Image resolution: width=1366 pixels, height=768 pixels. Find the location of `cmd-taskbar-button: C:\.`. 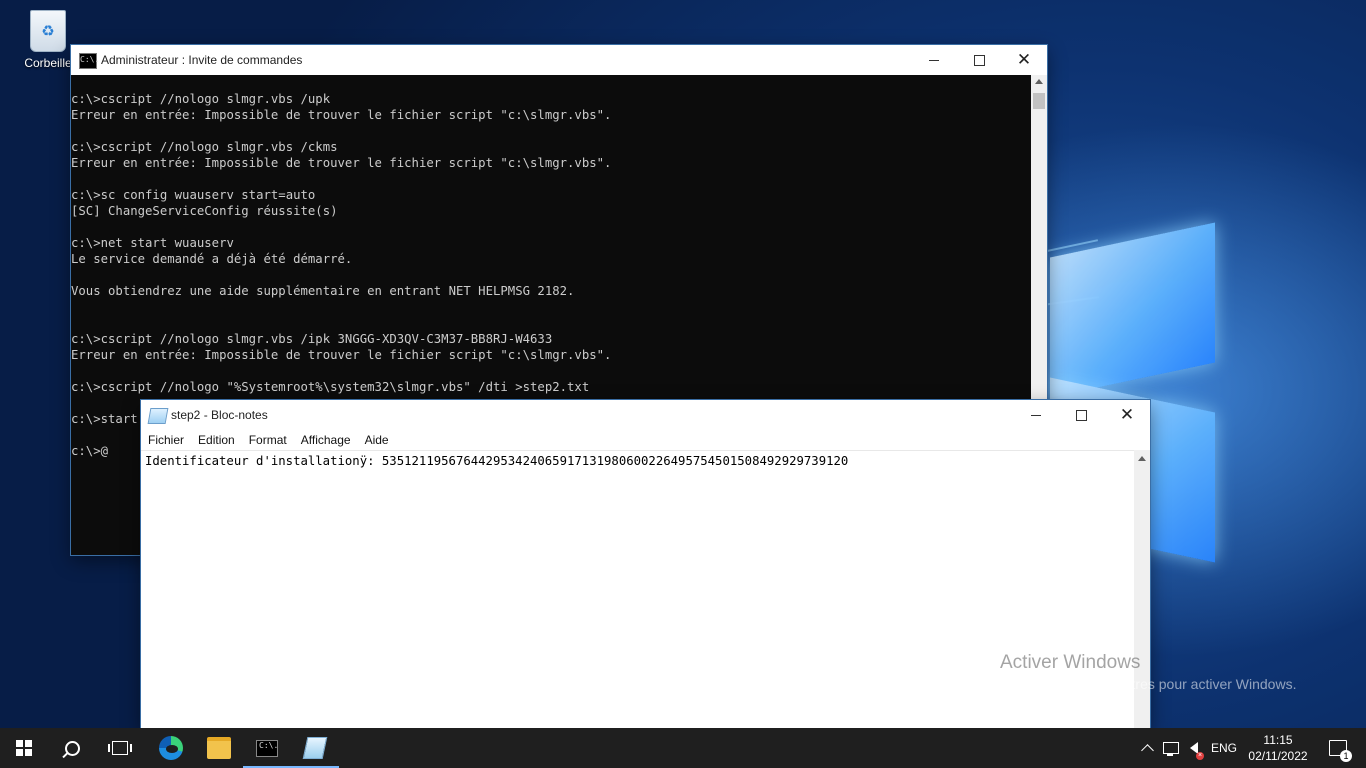

cmd-taskbar-button: C:\. is located at coordinates (267, 748).